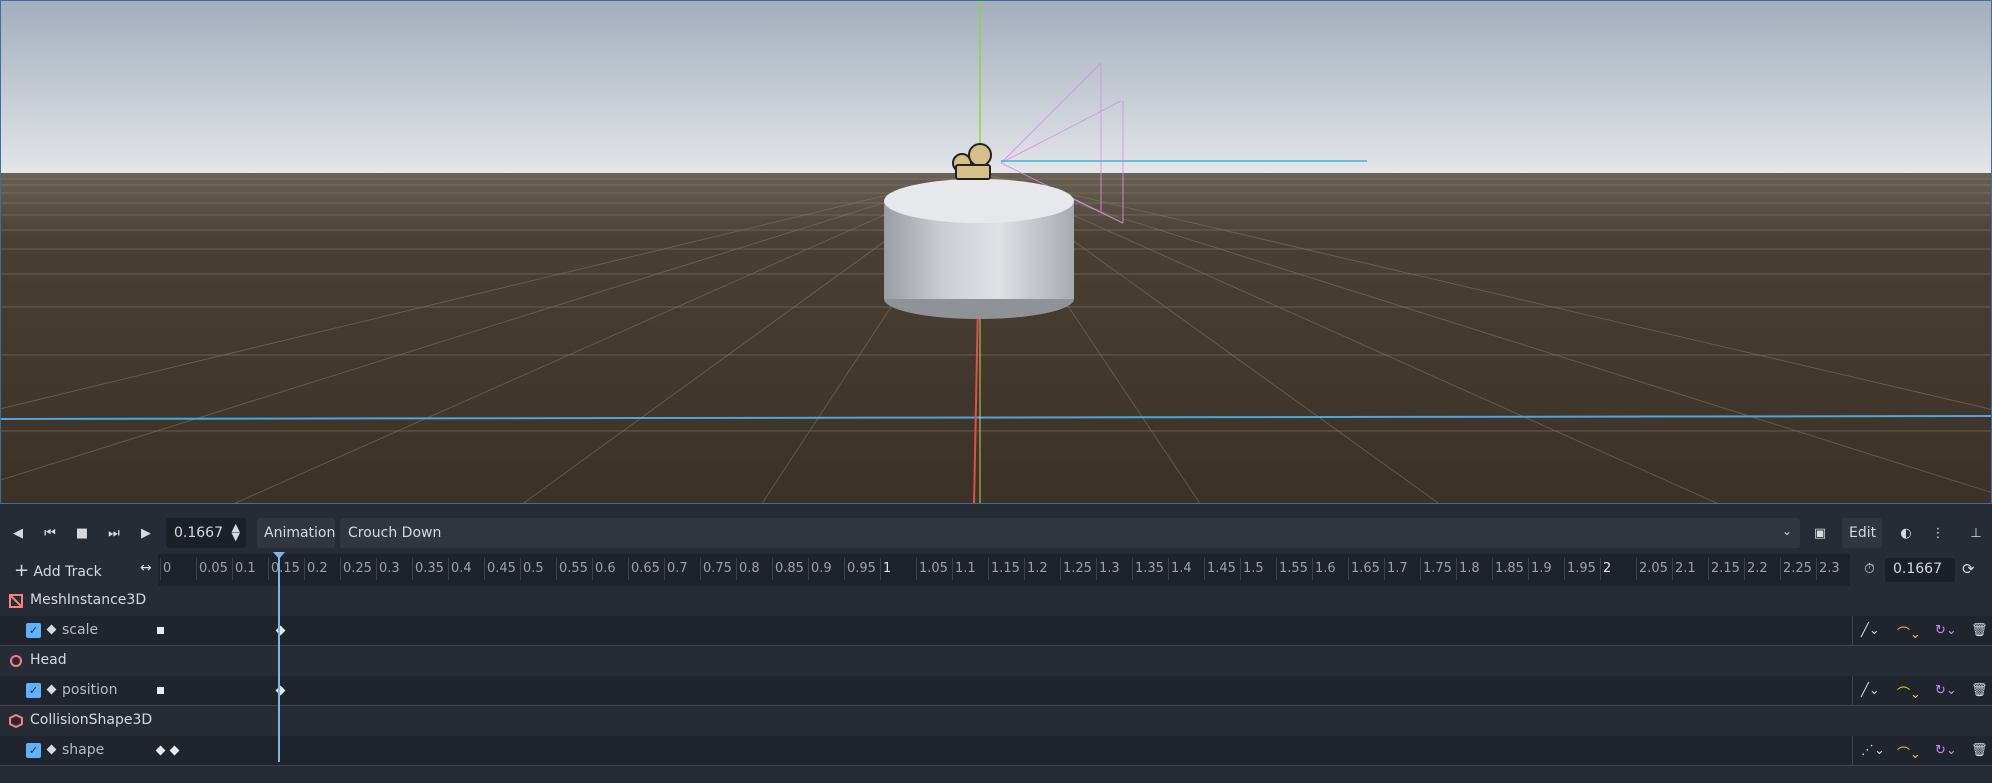 Image resolution: width=1992 pixels, height=783 pixels. What do you see at coordinates (1862, 533) in the screenshot?
I see `edit-menu-button: Edit` at bounding box center [1862, 533].